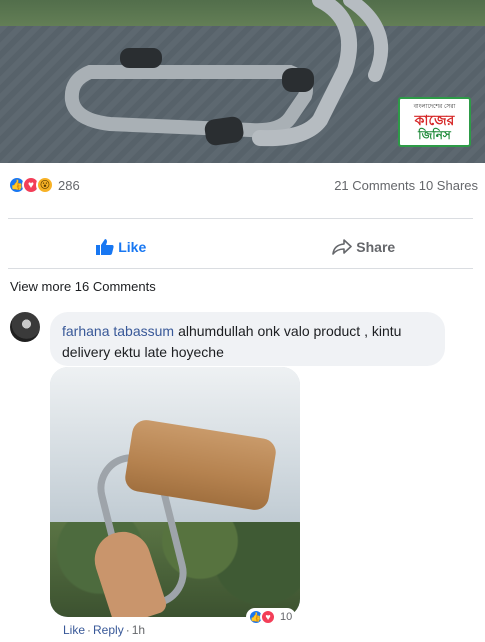  Describe the element at coordinates (240, 218) in the screenshot. I see `divider-top` at that location.